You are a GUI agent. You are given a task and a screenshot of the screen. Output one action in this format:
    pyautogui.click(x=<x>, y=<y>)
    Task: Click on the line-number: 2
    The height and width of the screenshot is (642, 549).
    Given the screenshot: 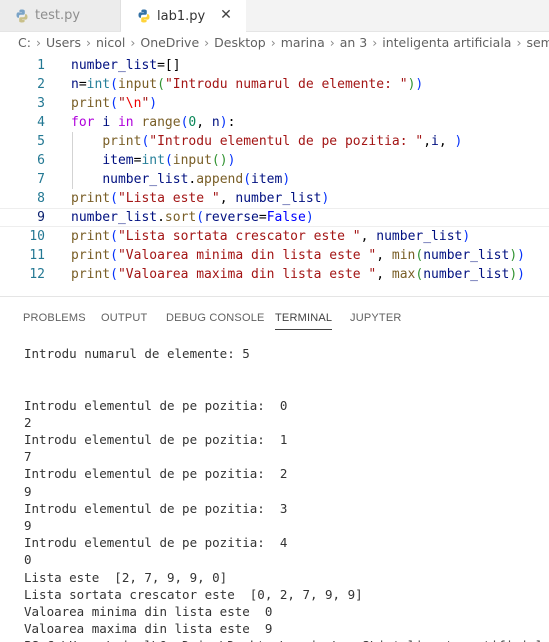 What is the action you would take?
    pyautogui.click(x=41, y=84)
    